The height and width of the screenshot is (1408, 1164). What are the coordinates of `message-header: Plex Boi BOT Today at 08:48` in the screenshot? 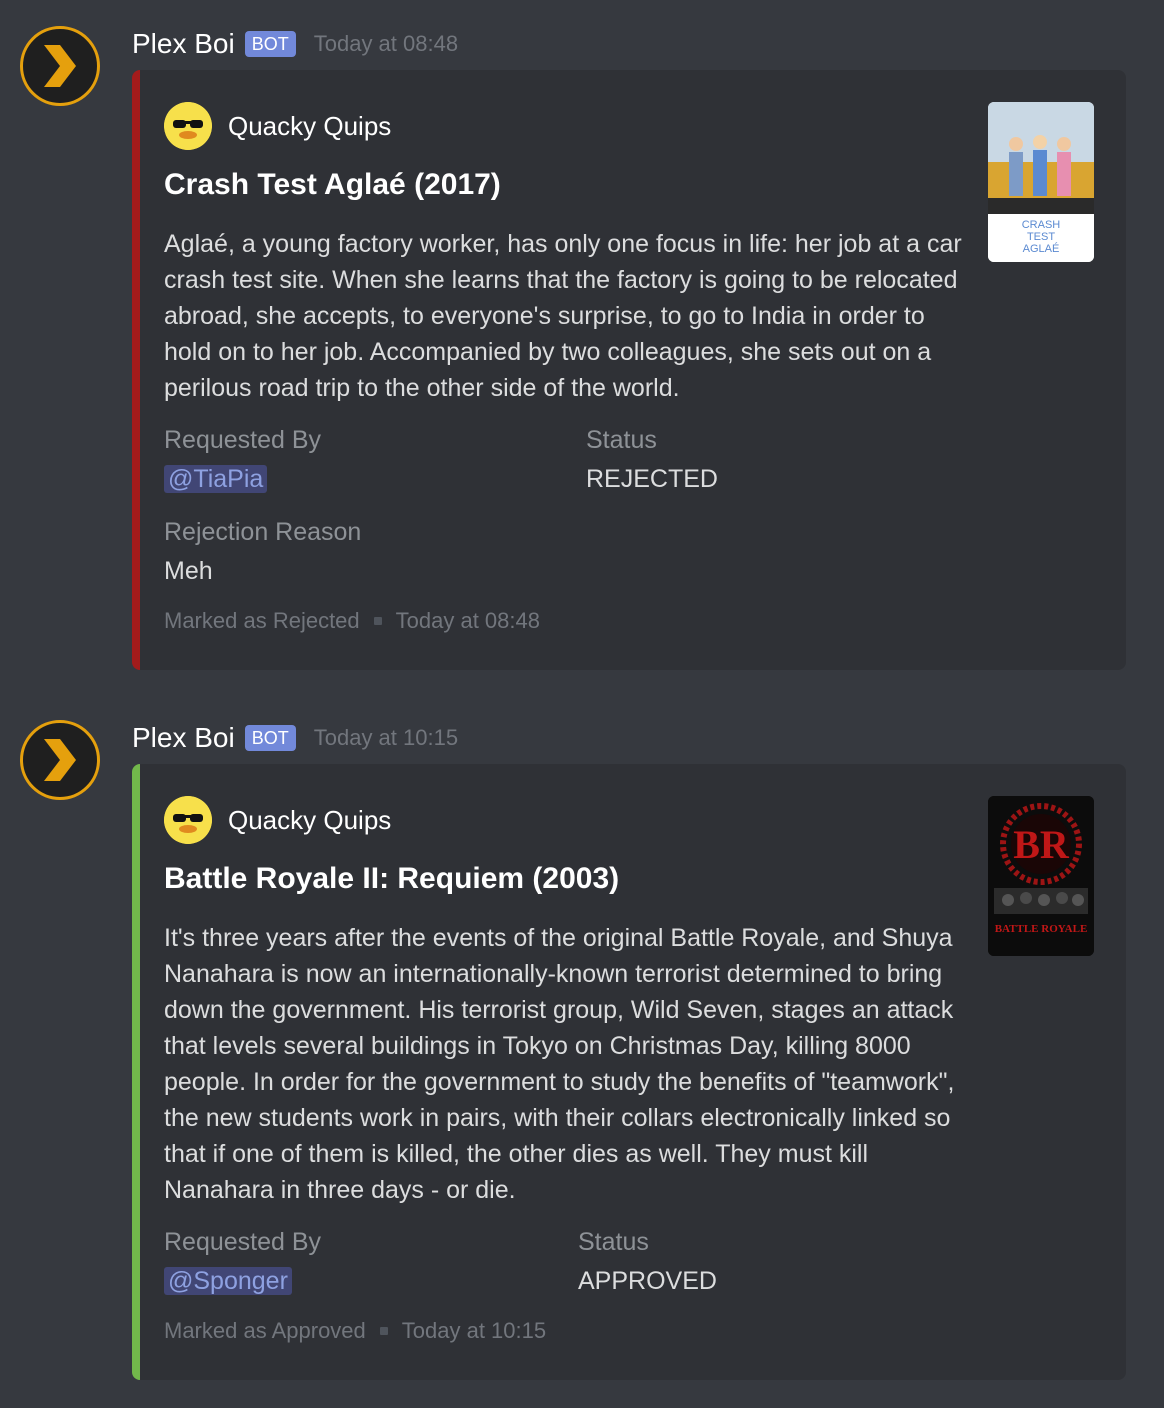 It's located at (295, 44).